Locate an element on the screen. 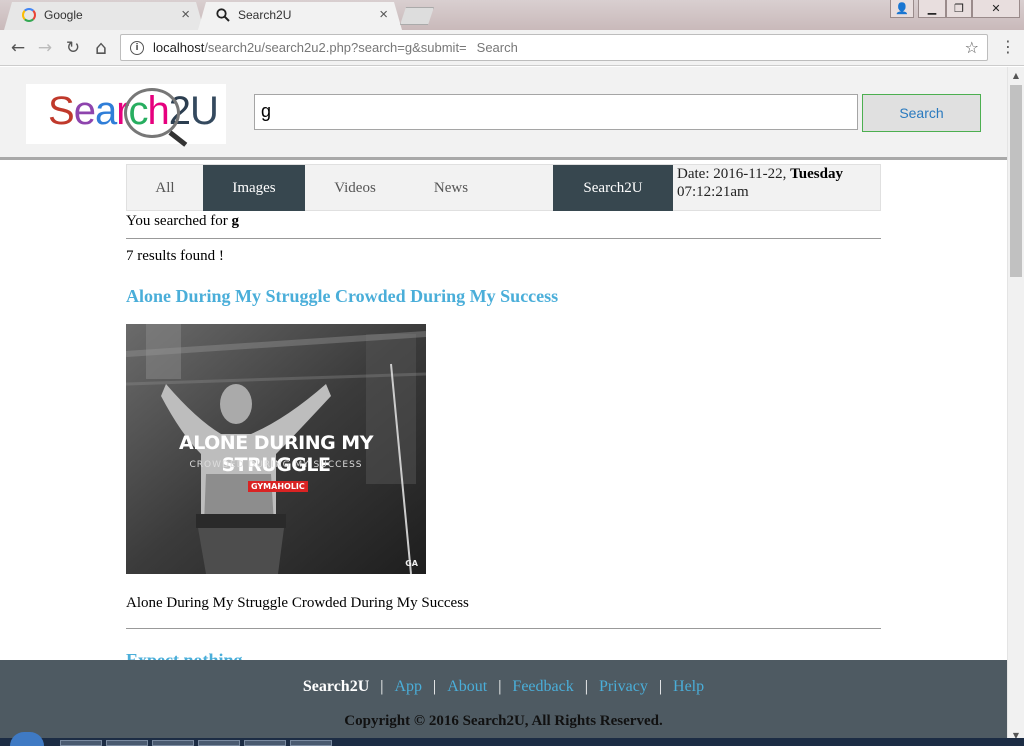  search-input: g is located at coordinates (556, 112).